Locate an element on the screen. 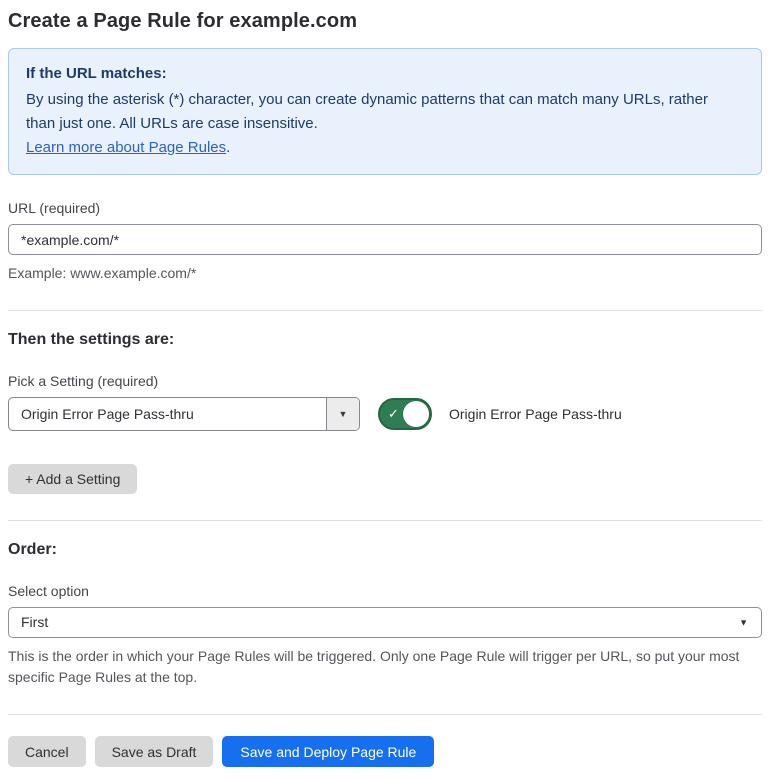 The width and height of the screenshot is (770, 779). link-period-text: . is located at coordinates (228, 147).